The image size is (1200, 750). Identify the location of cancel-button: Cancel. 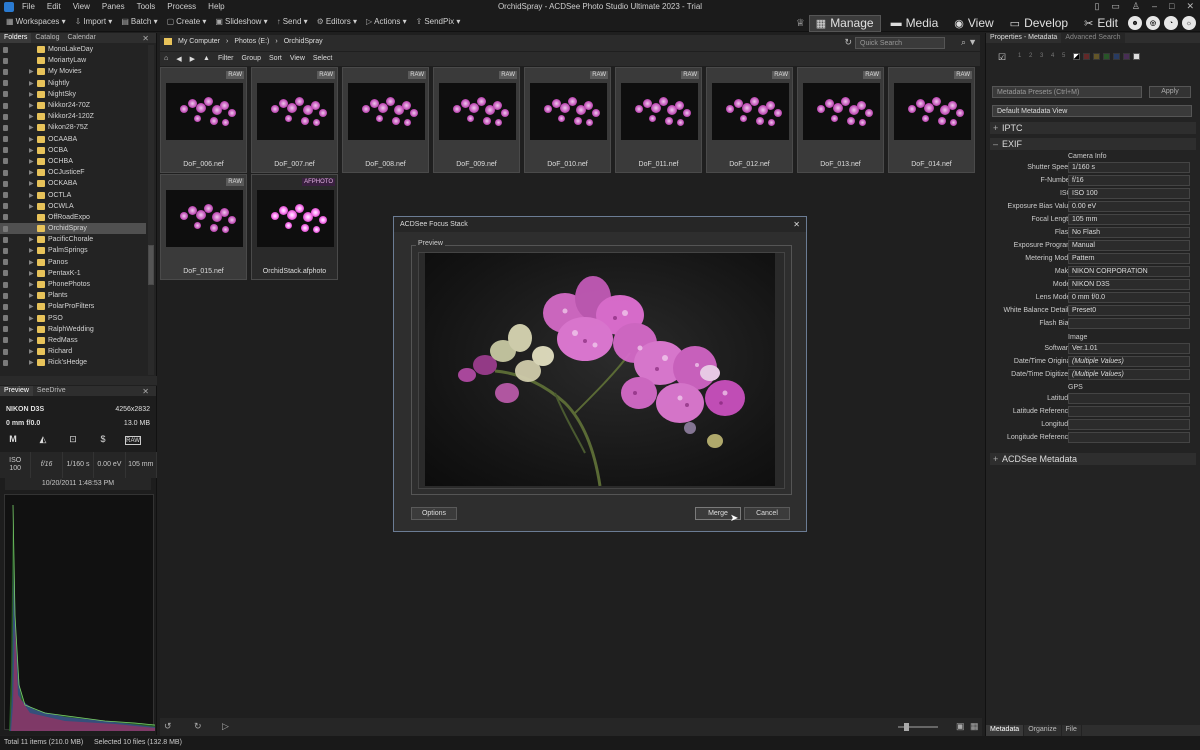
(767, 513).